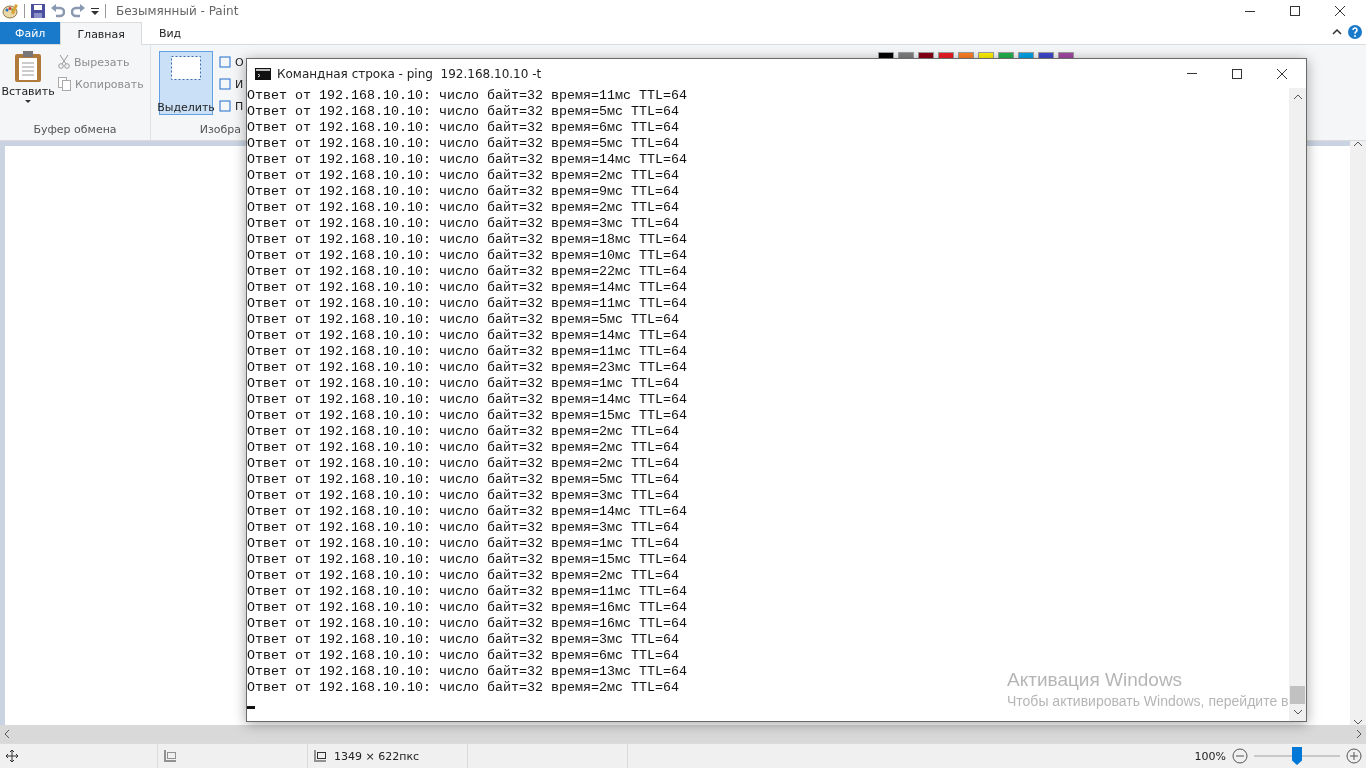  I want to click on ribbon-tab: Файл, so click(30, 33).